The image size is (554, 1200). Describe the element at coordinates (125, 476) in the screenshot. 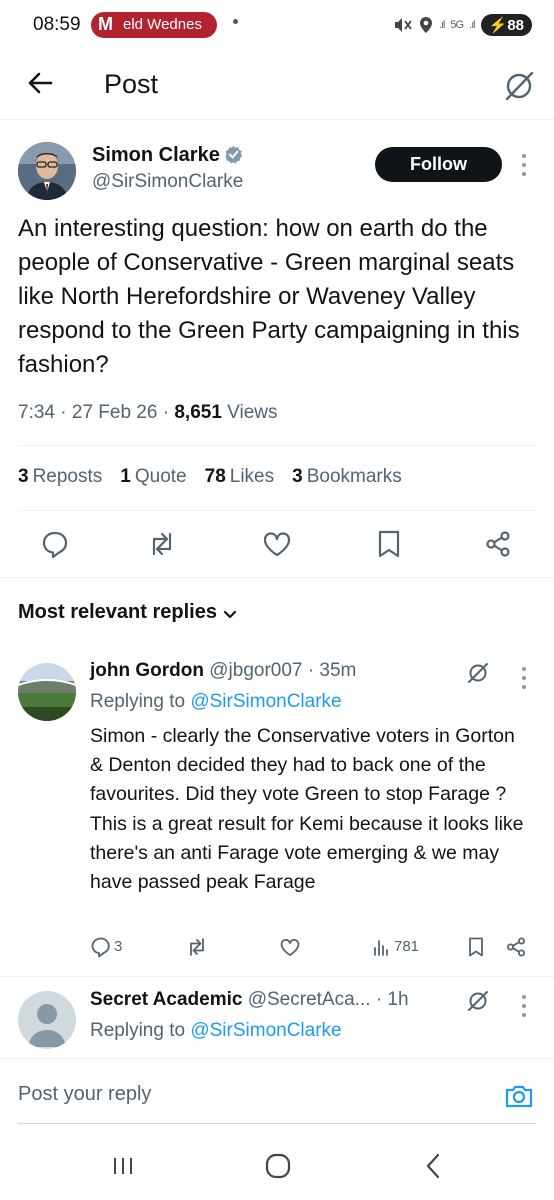

I see `quotes-count: 1` at that location.